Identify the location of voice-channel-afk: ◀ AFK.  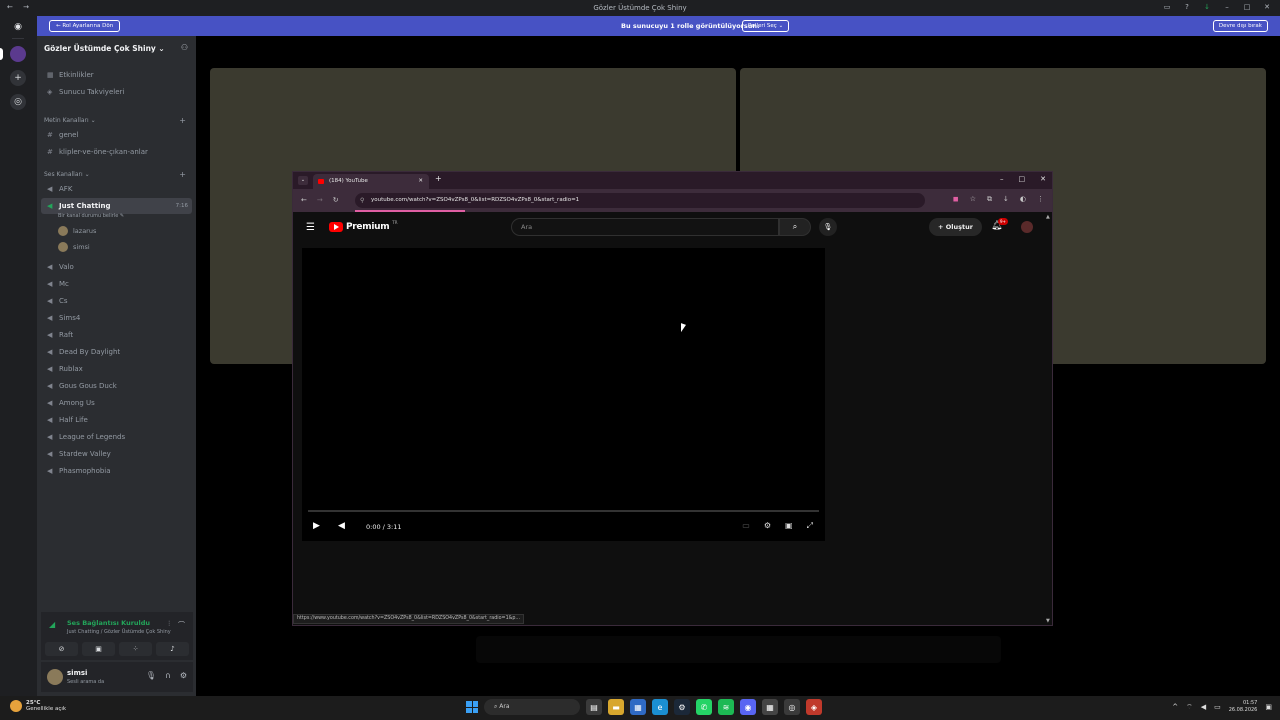
(116, 189).